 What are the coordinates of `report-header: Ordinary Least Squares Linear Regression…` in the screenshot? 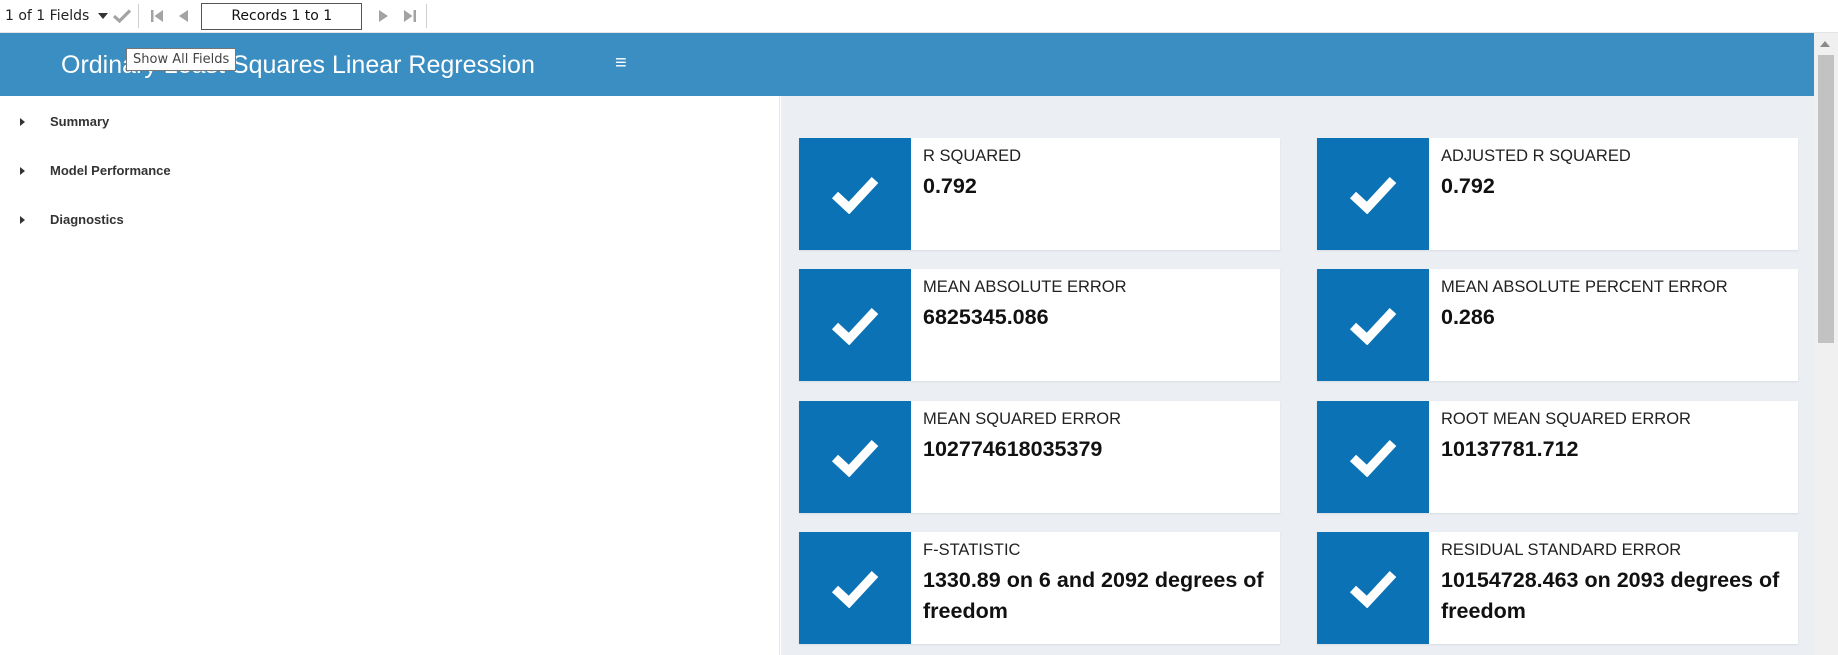 It's located at (907, 64).